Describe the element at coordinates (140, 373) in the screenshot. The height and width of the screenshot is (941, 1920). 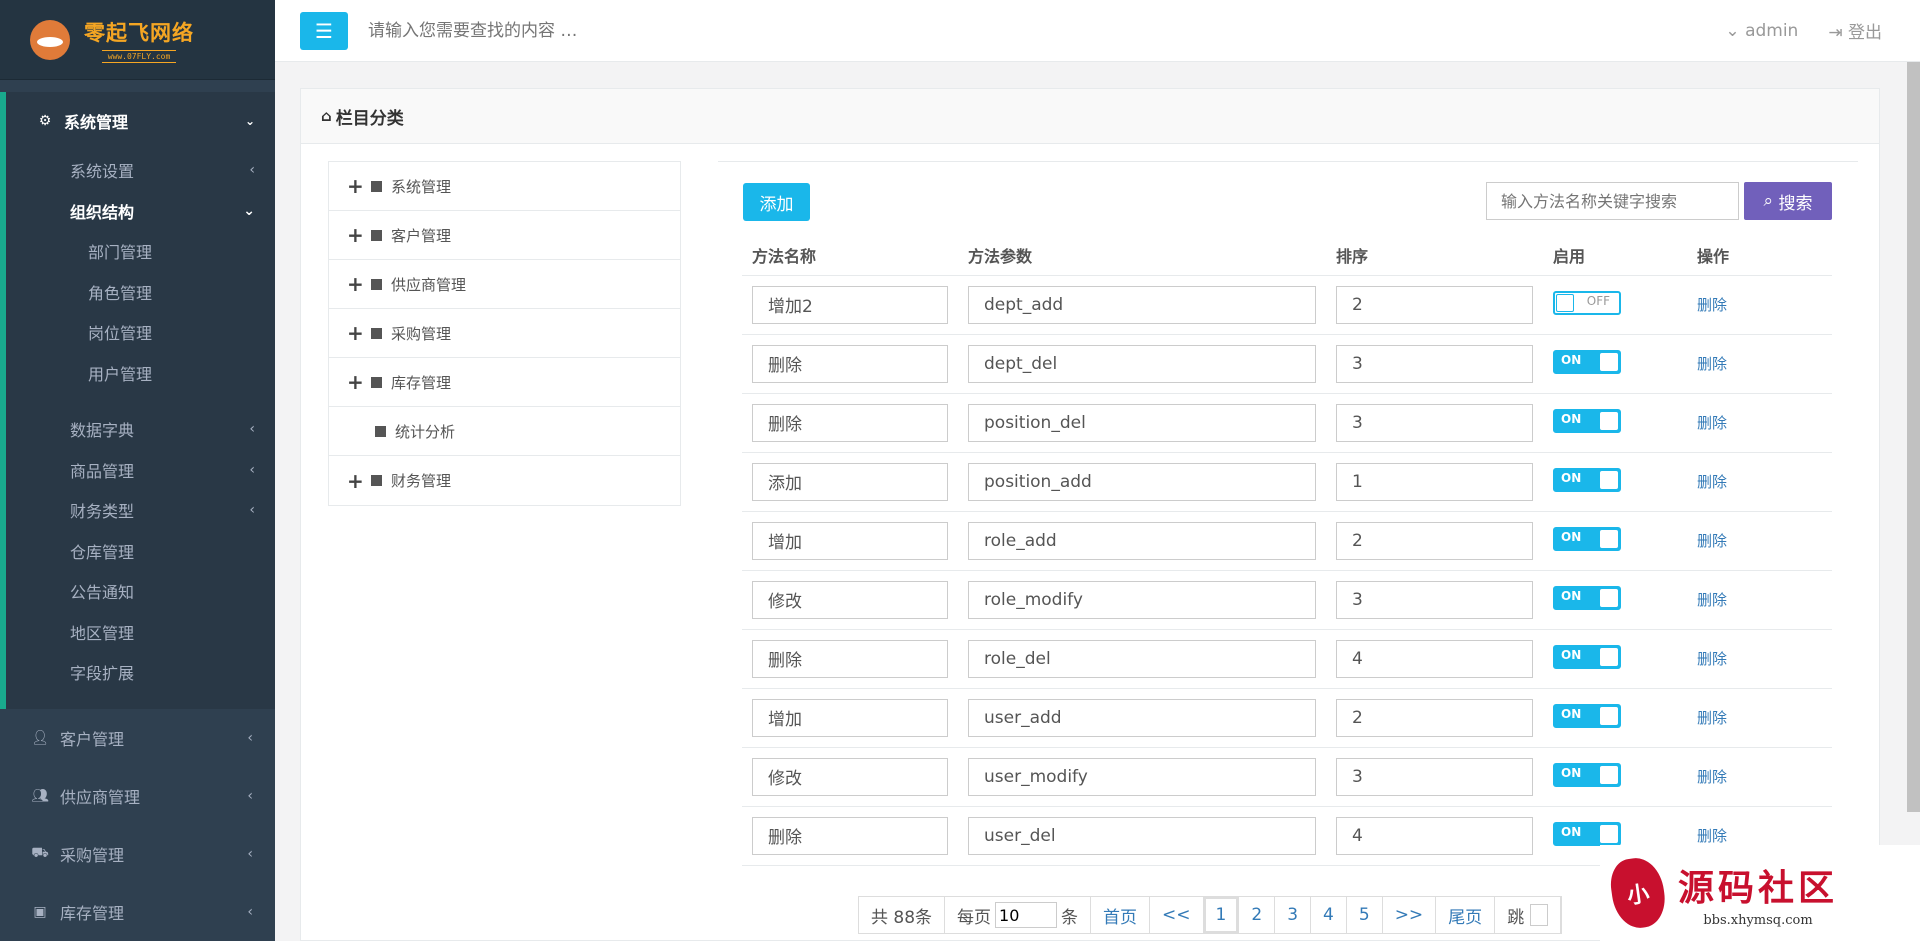
I see `sidebar-leaf-item: 用户管理` at that location.